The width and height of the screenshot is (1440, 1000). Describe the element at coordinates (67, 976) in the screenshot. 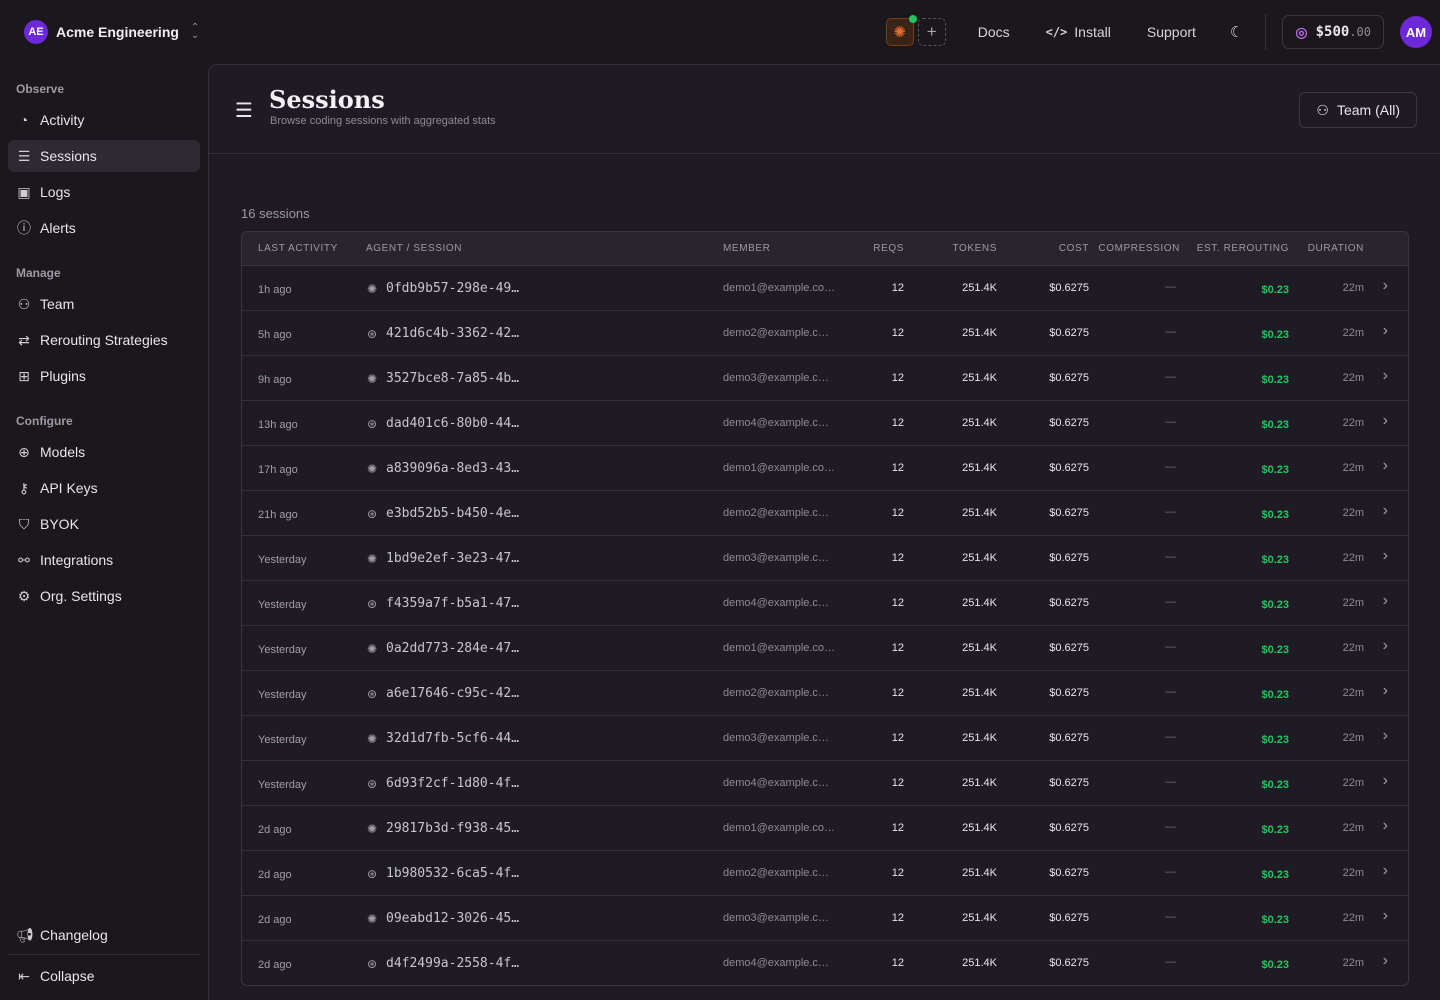

I see `collapse-label: Collapse` at that location.